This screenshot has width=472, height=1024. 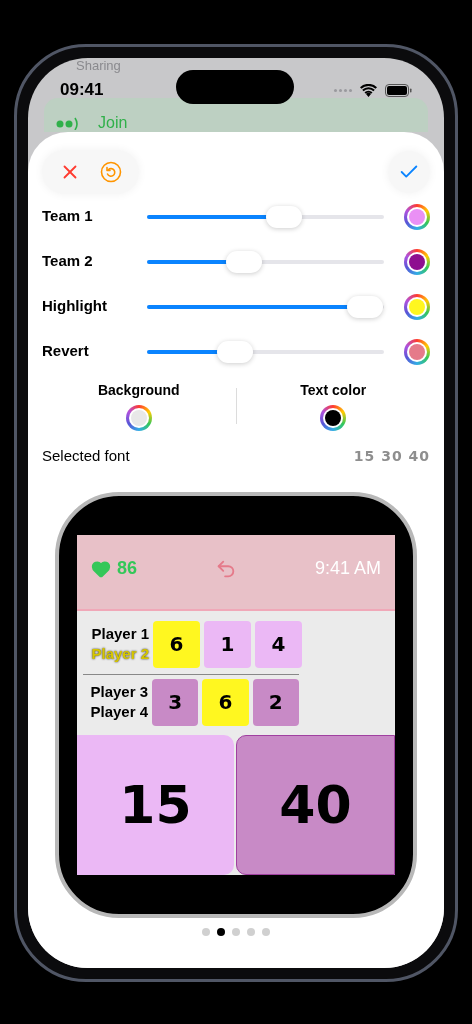 What do you see at coordinates (113, 123) in the screenshot?
I see `join-label: Join` at bounding box center [113, 123].